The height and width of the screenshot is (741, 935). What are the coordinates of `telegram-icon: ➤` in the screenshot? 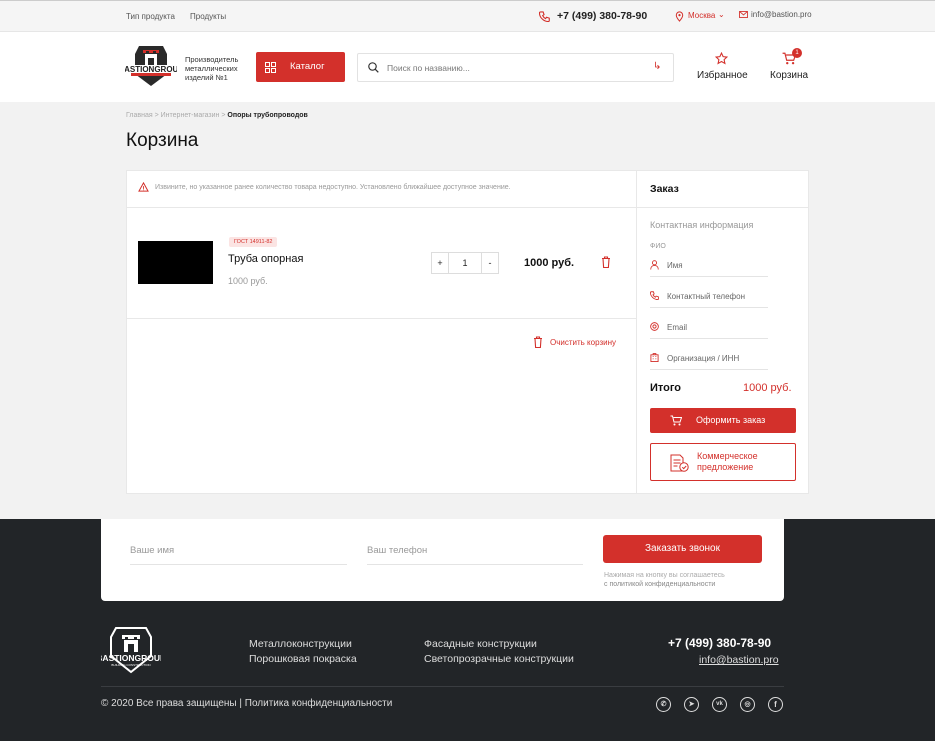 It's located at (691, 704).